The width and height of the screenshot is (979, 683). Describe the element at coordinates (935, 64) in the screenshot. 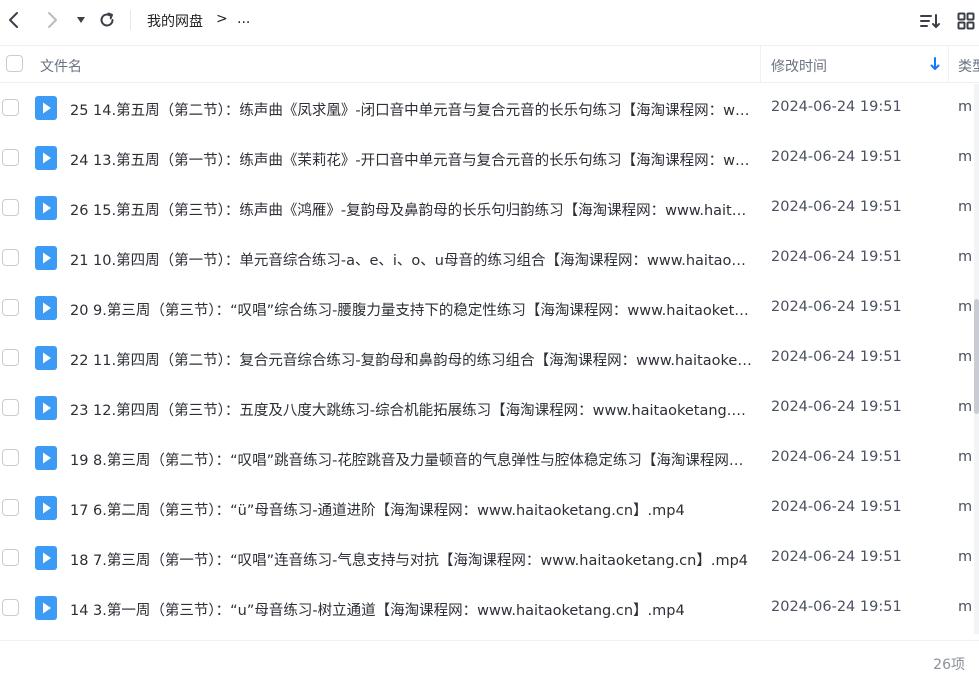

I see `arrow-down-icon` at that location.